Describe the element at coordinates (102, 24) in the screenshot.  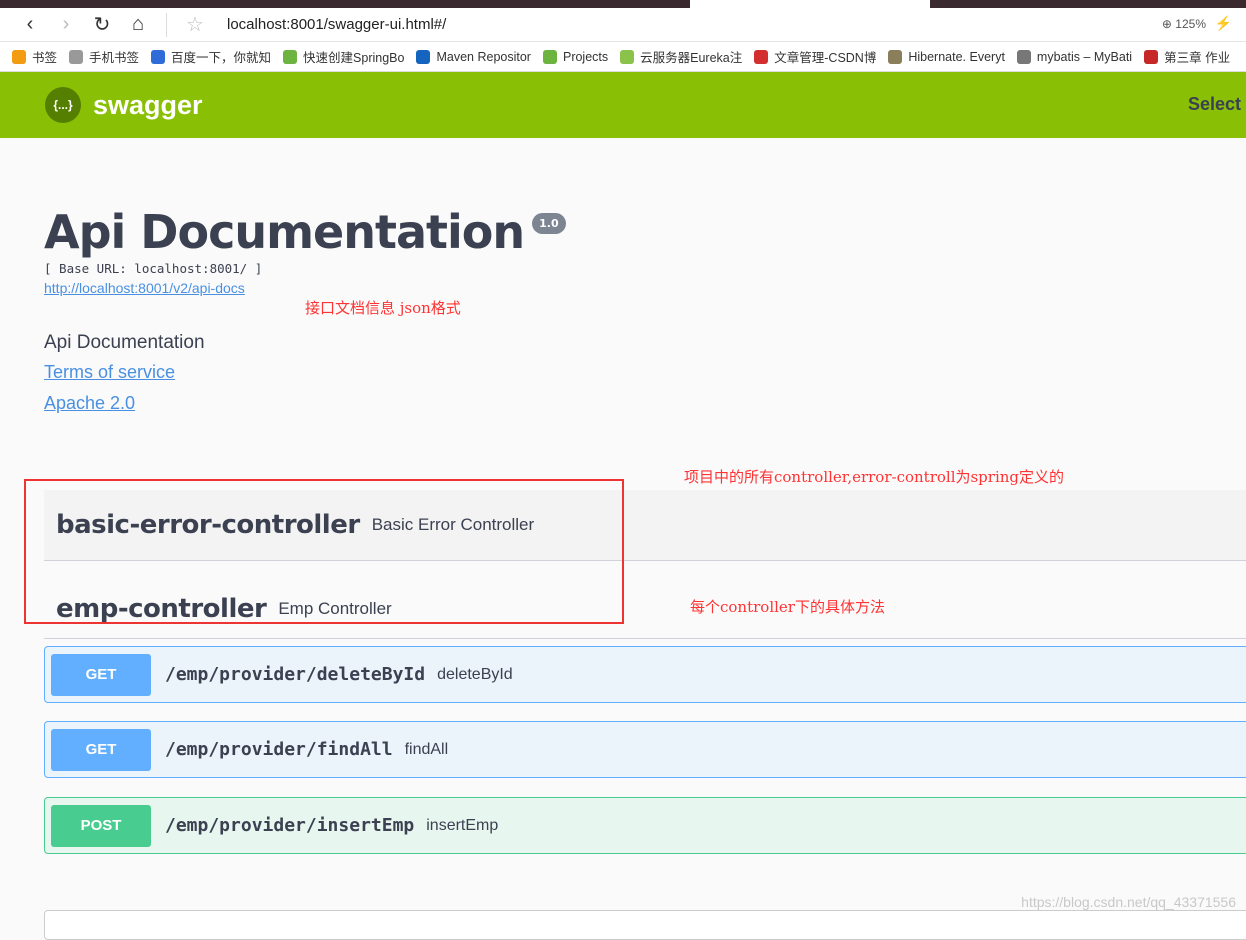
I see `reload-icon: ↻` at that location.